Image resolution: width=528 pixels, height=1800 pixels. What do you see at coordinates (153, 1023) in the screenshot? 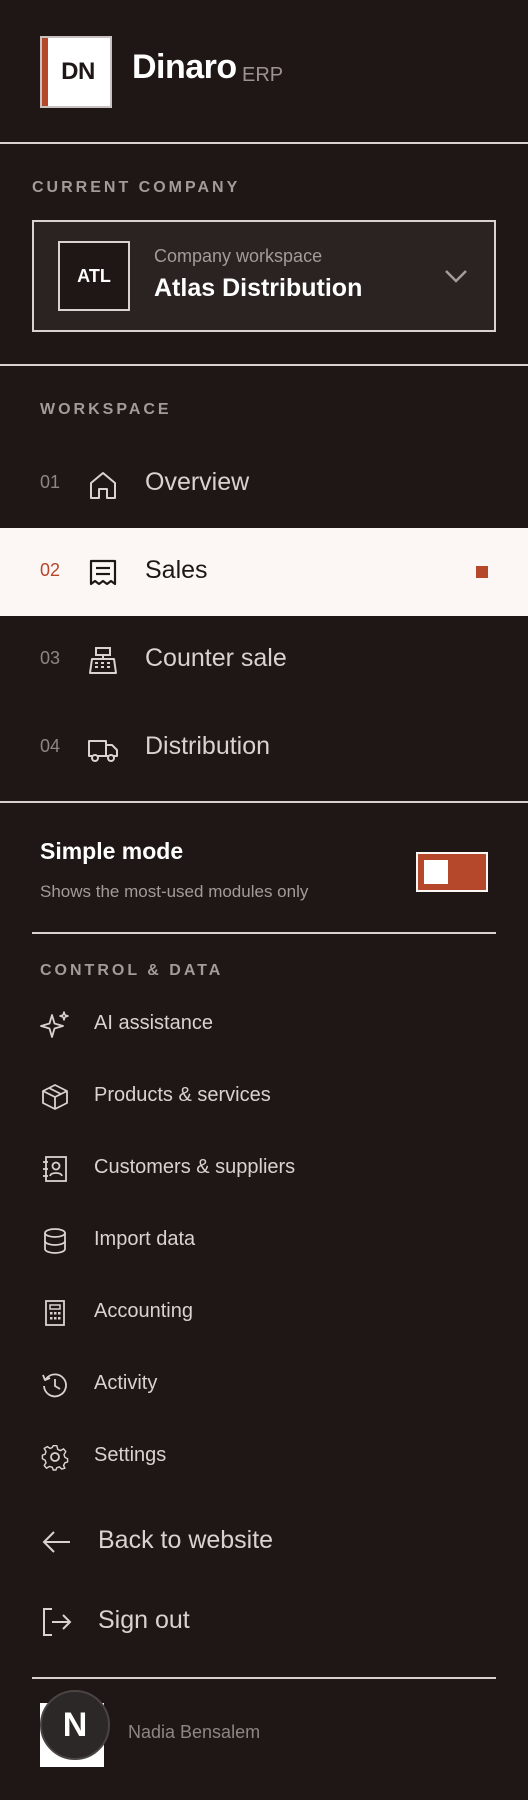
I see `menu-item-label: AI assistance` at bounding box center [153, 1023].